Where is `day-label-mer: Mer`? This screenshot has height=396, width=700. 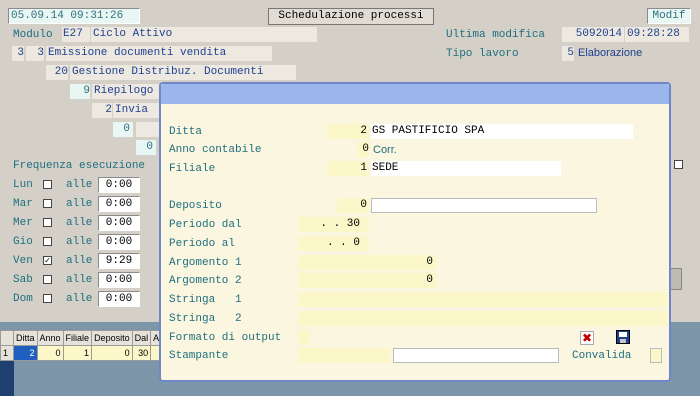 day-label-mer: Mer is located at coordinates (23, 223).